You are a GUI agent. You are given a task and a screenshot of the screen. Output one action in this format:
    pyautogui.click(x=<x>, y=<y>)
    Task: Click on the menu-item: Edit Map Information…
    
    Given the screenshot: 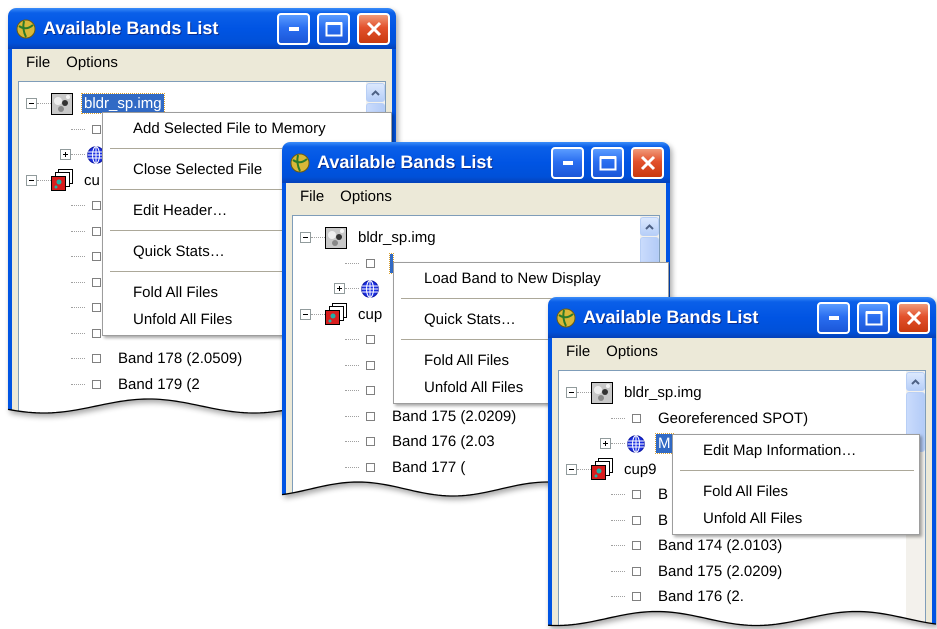 What is the action you would take?
    pyautogui.click(x=766, y=450)
    